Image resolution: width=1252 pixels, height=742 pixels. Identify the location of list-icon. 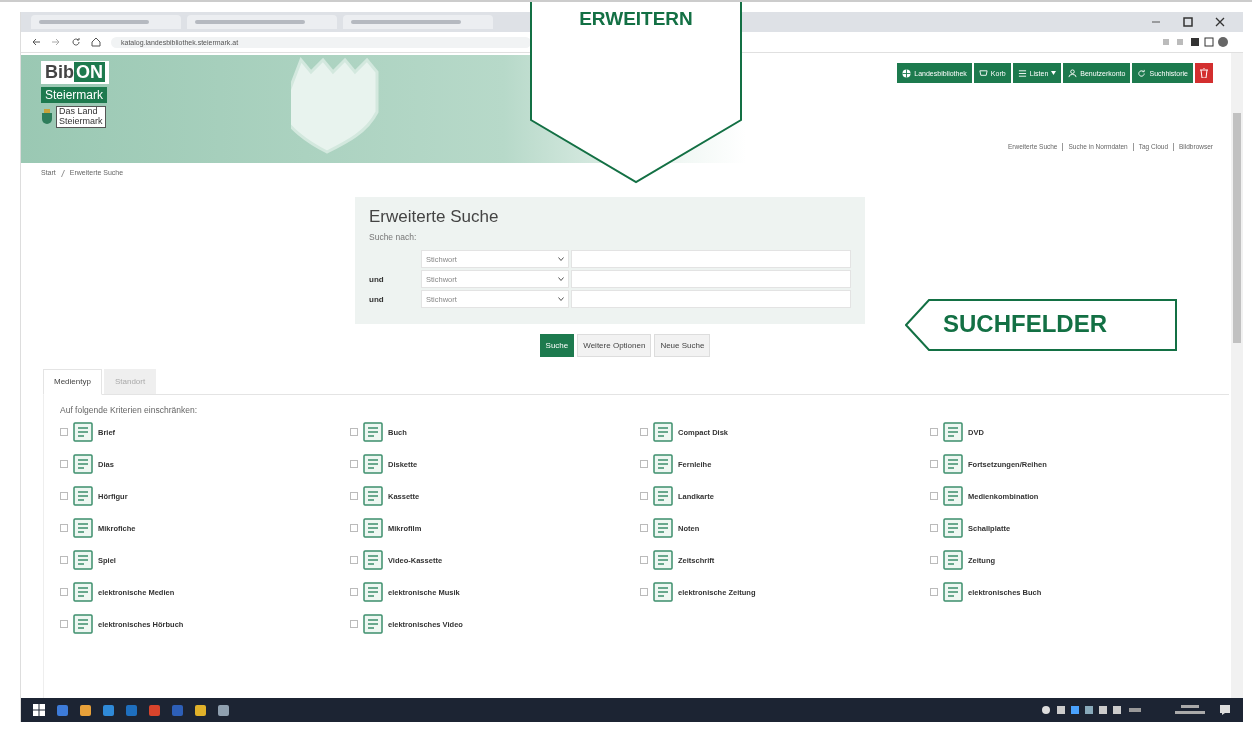
(1022, 73).